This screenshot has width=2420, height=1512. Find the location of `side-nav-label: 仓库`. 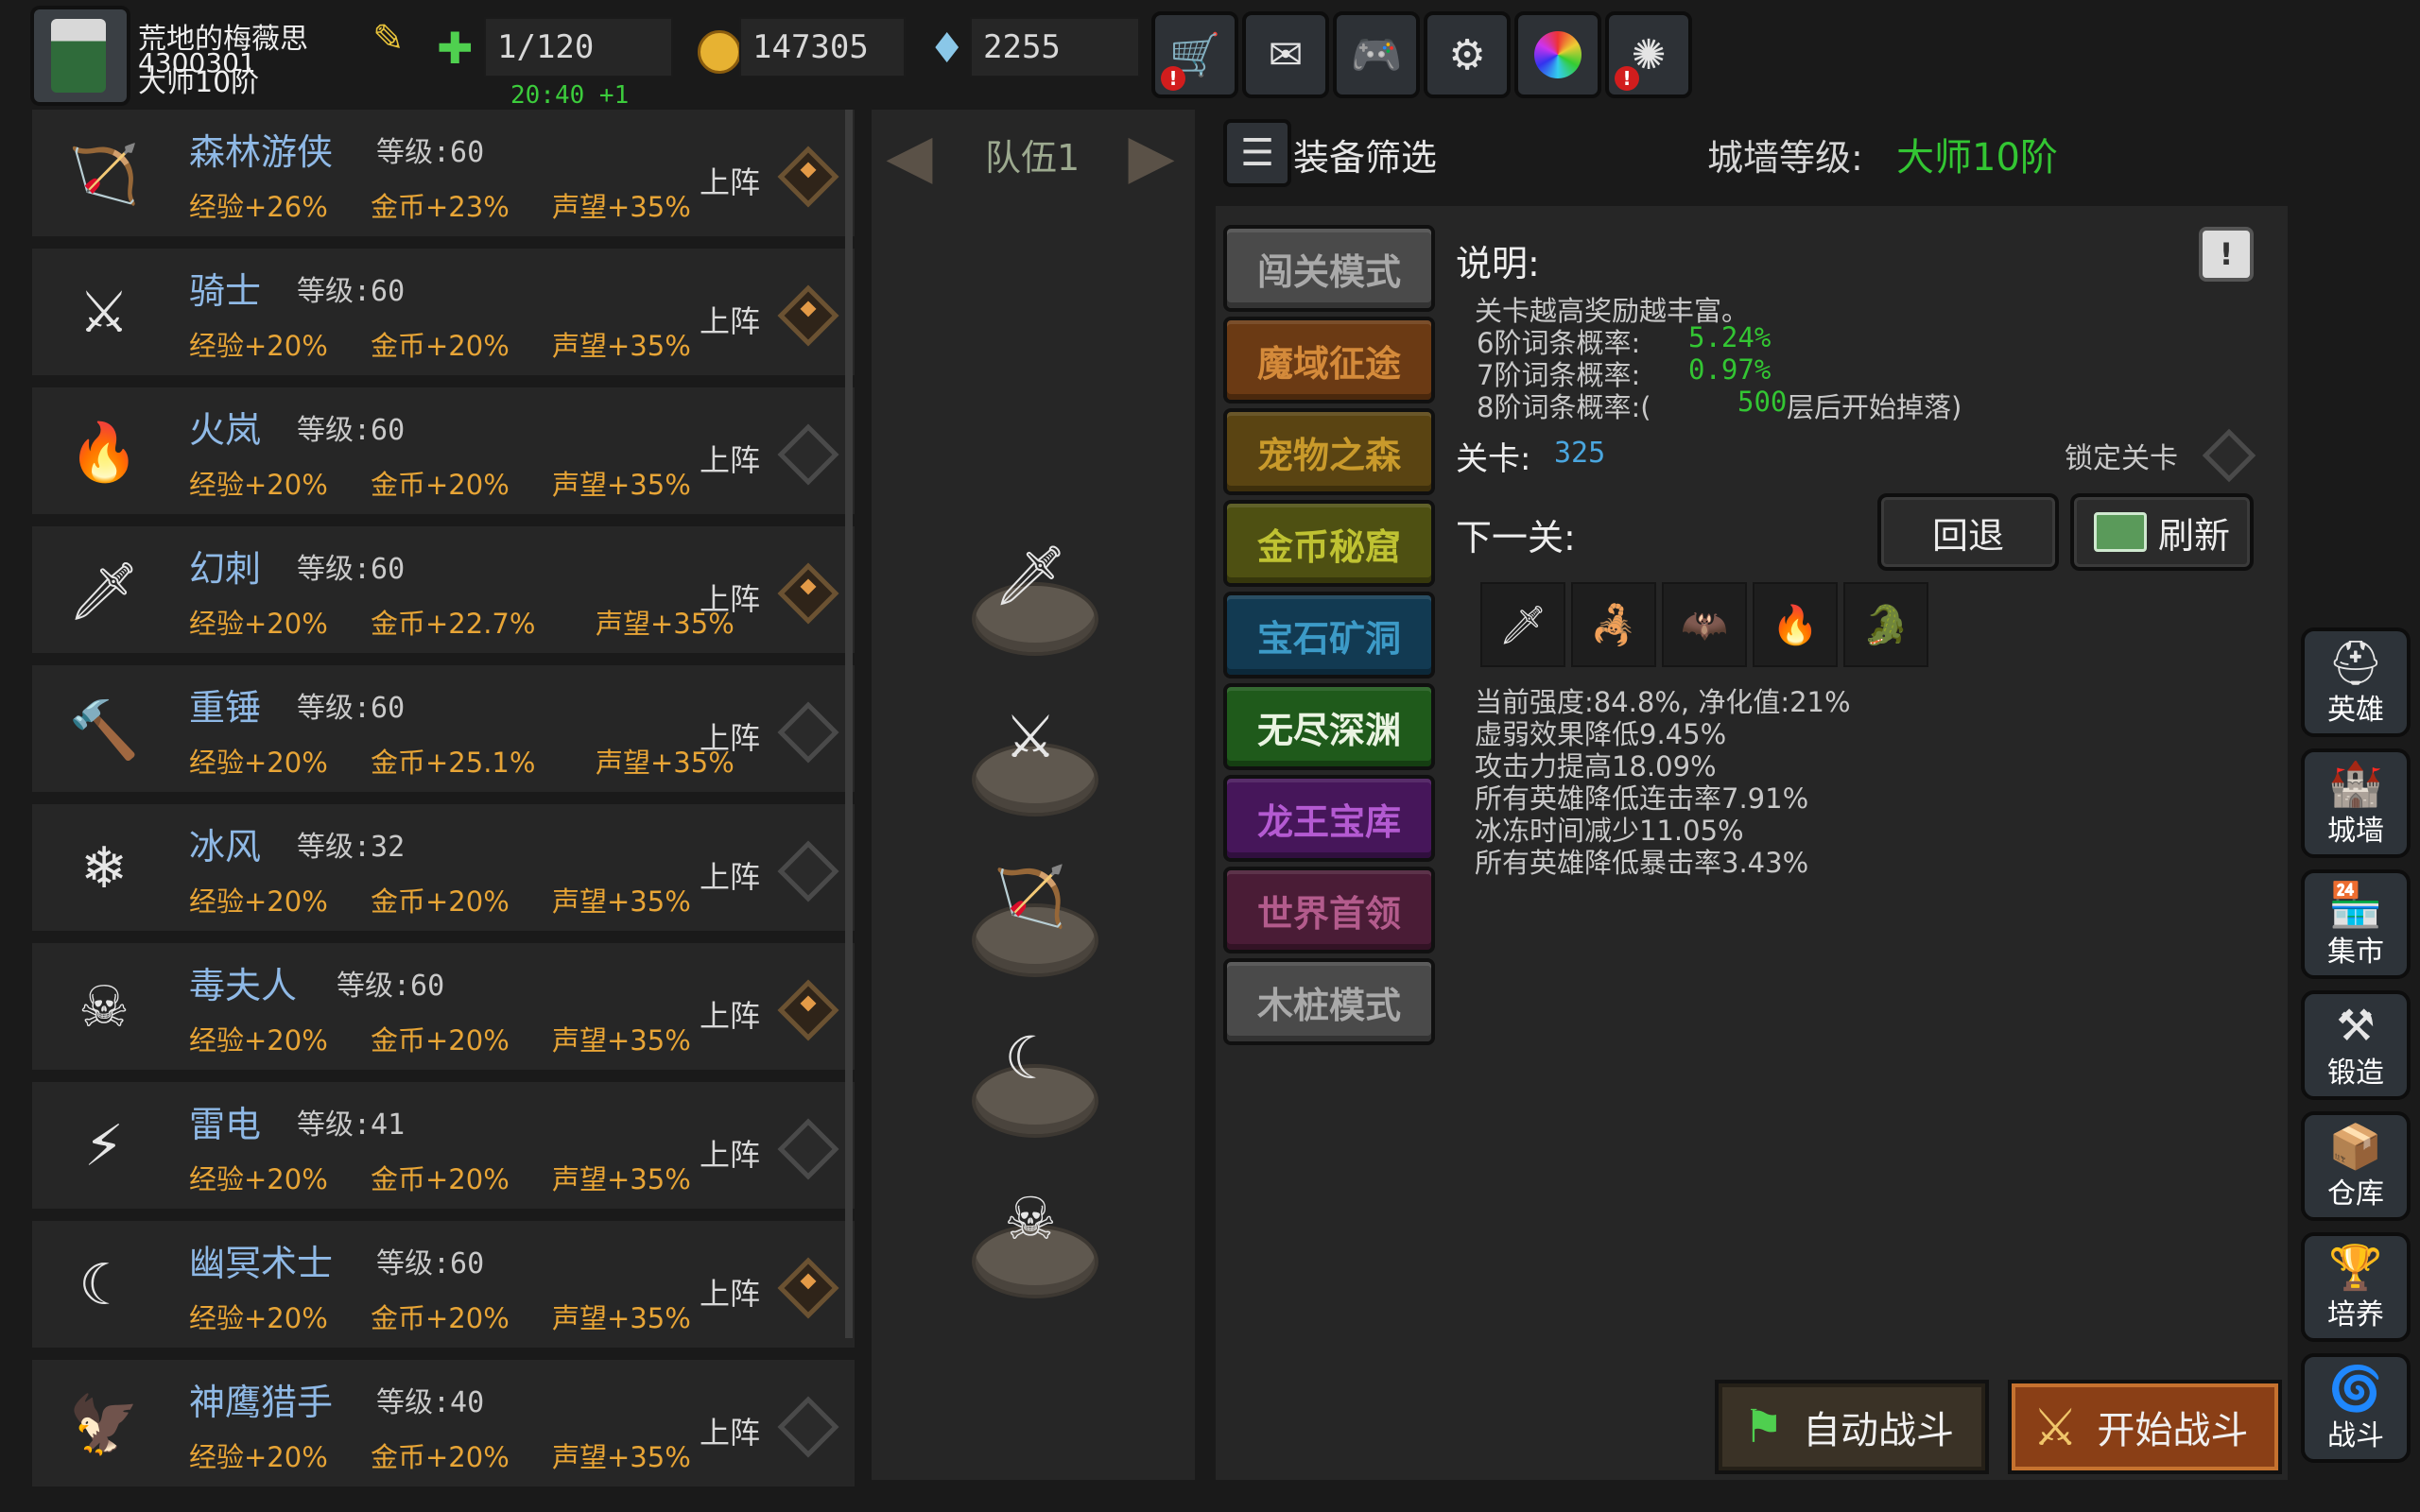

side-nav-label: 仓库 is located at coordinates (2355, 1194).